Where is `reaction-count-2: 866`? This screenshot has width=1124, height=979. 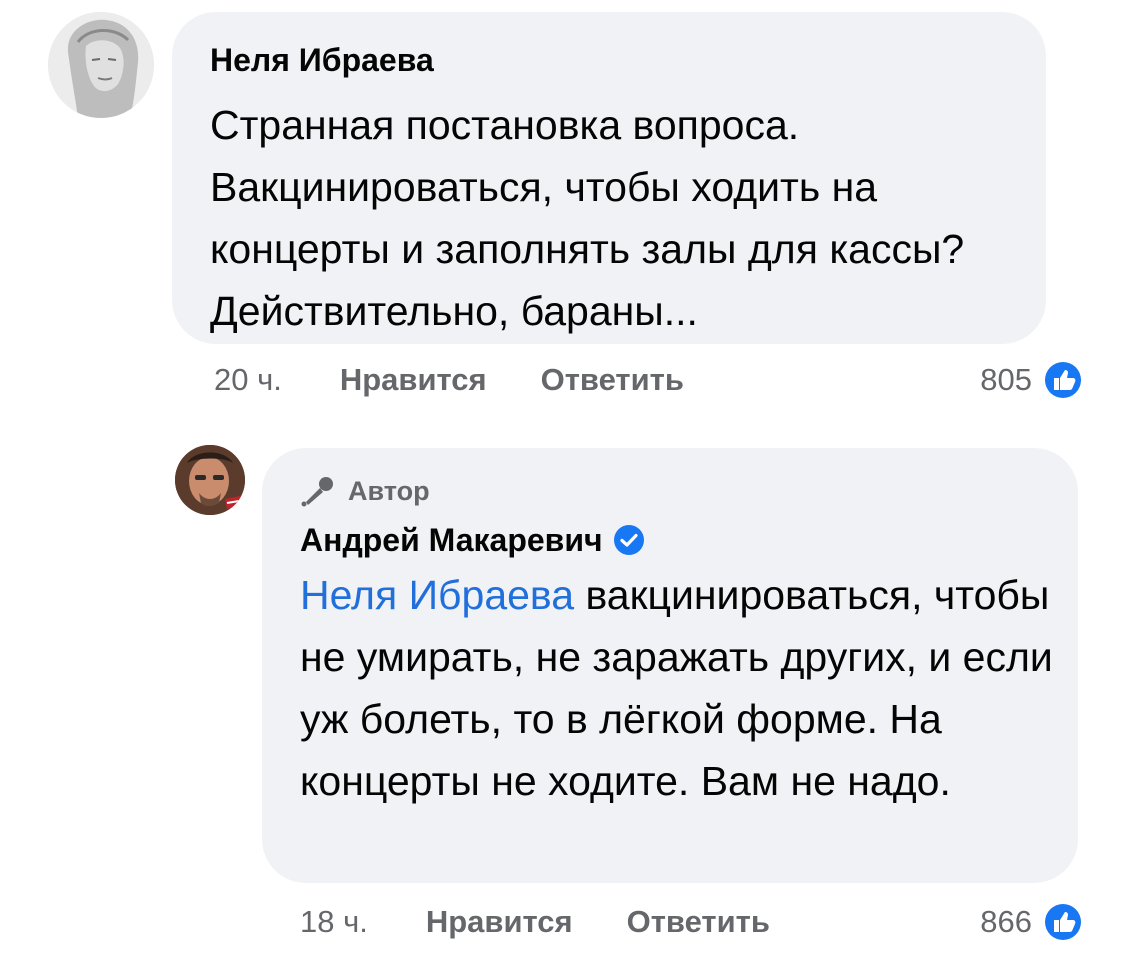
reaction-count-2: 866 is located at coordinates (1032, 922).